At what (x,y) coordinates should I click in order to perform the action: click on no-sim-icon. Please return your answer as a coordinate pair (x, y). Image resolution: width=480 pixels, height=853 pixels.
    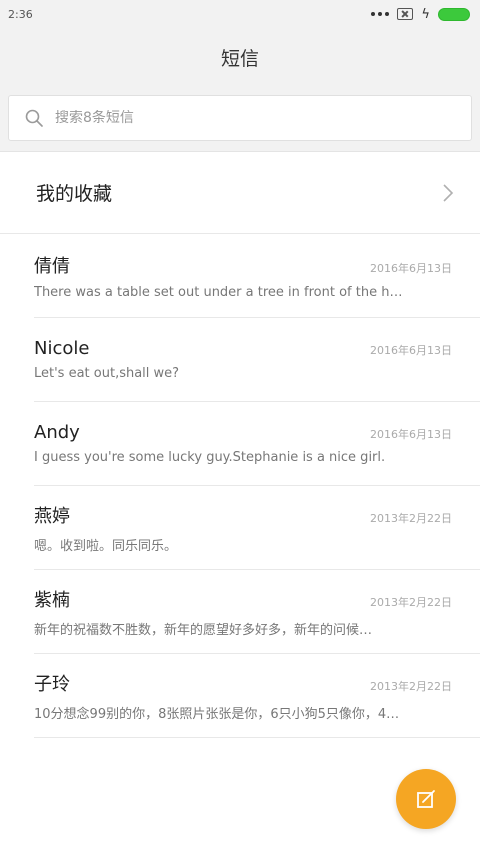
    Looking at the image, I should click on (405, 14).